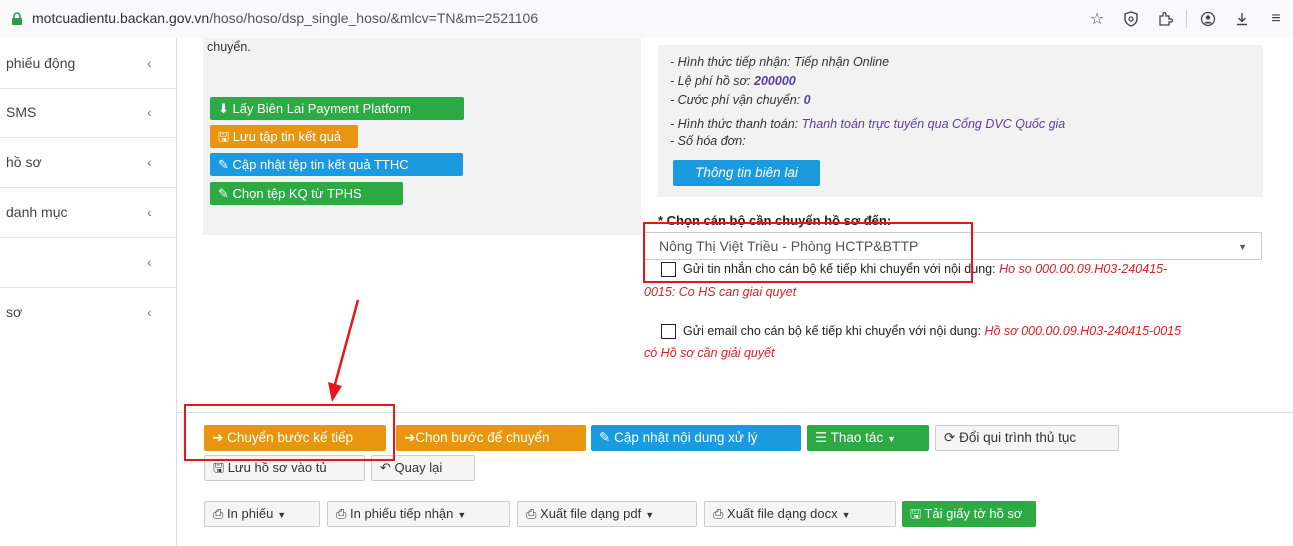 This screenshot has width=1293, height=546. What do you see at coordinates (418, 467) in the screenshot?
I see `quay-lai-label: Quay lại` at bounding box center [418, 467].